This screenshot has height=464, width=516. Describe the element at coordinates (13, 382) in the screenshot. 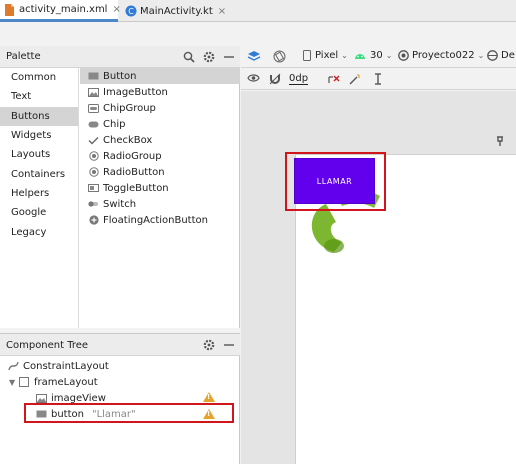

I see `chevron-down-icon: ▼` at that location.